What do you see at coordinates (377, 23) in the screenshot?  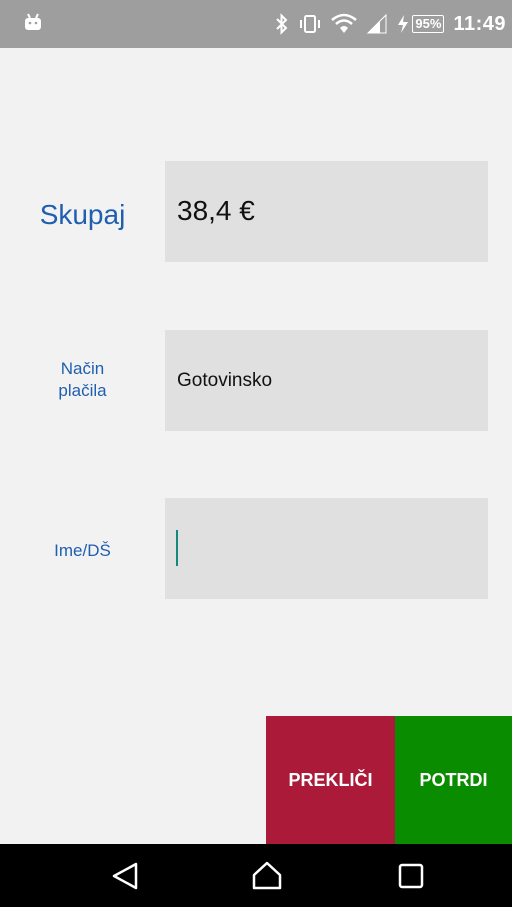 I see `signal-icon` at bounding box center [377, 23].